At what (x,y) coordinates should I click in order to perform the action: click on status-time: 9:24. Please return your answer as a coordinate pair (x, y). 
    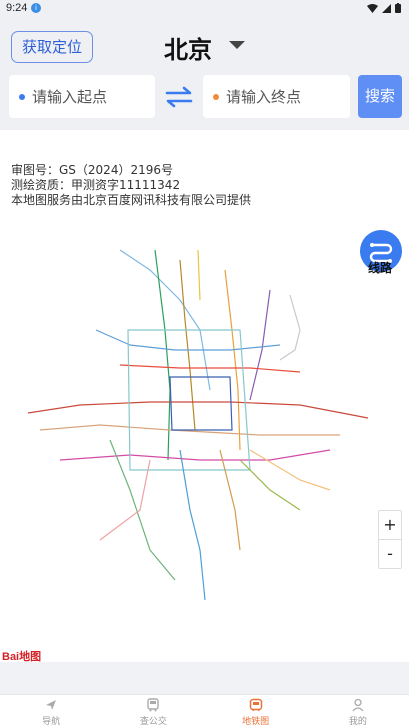
    Looking at the image, I should click on (17, 8).